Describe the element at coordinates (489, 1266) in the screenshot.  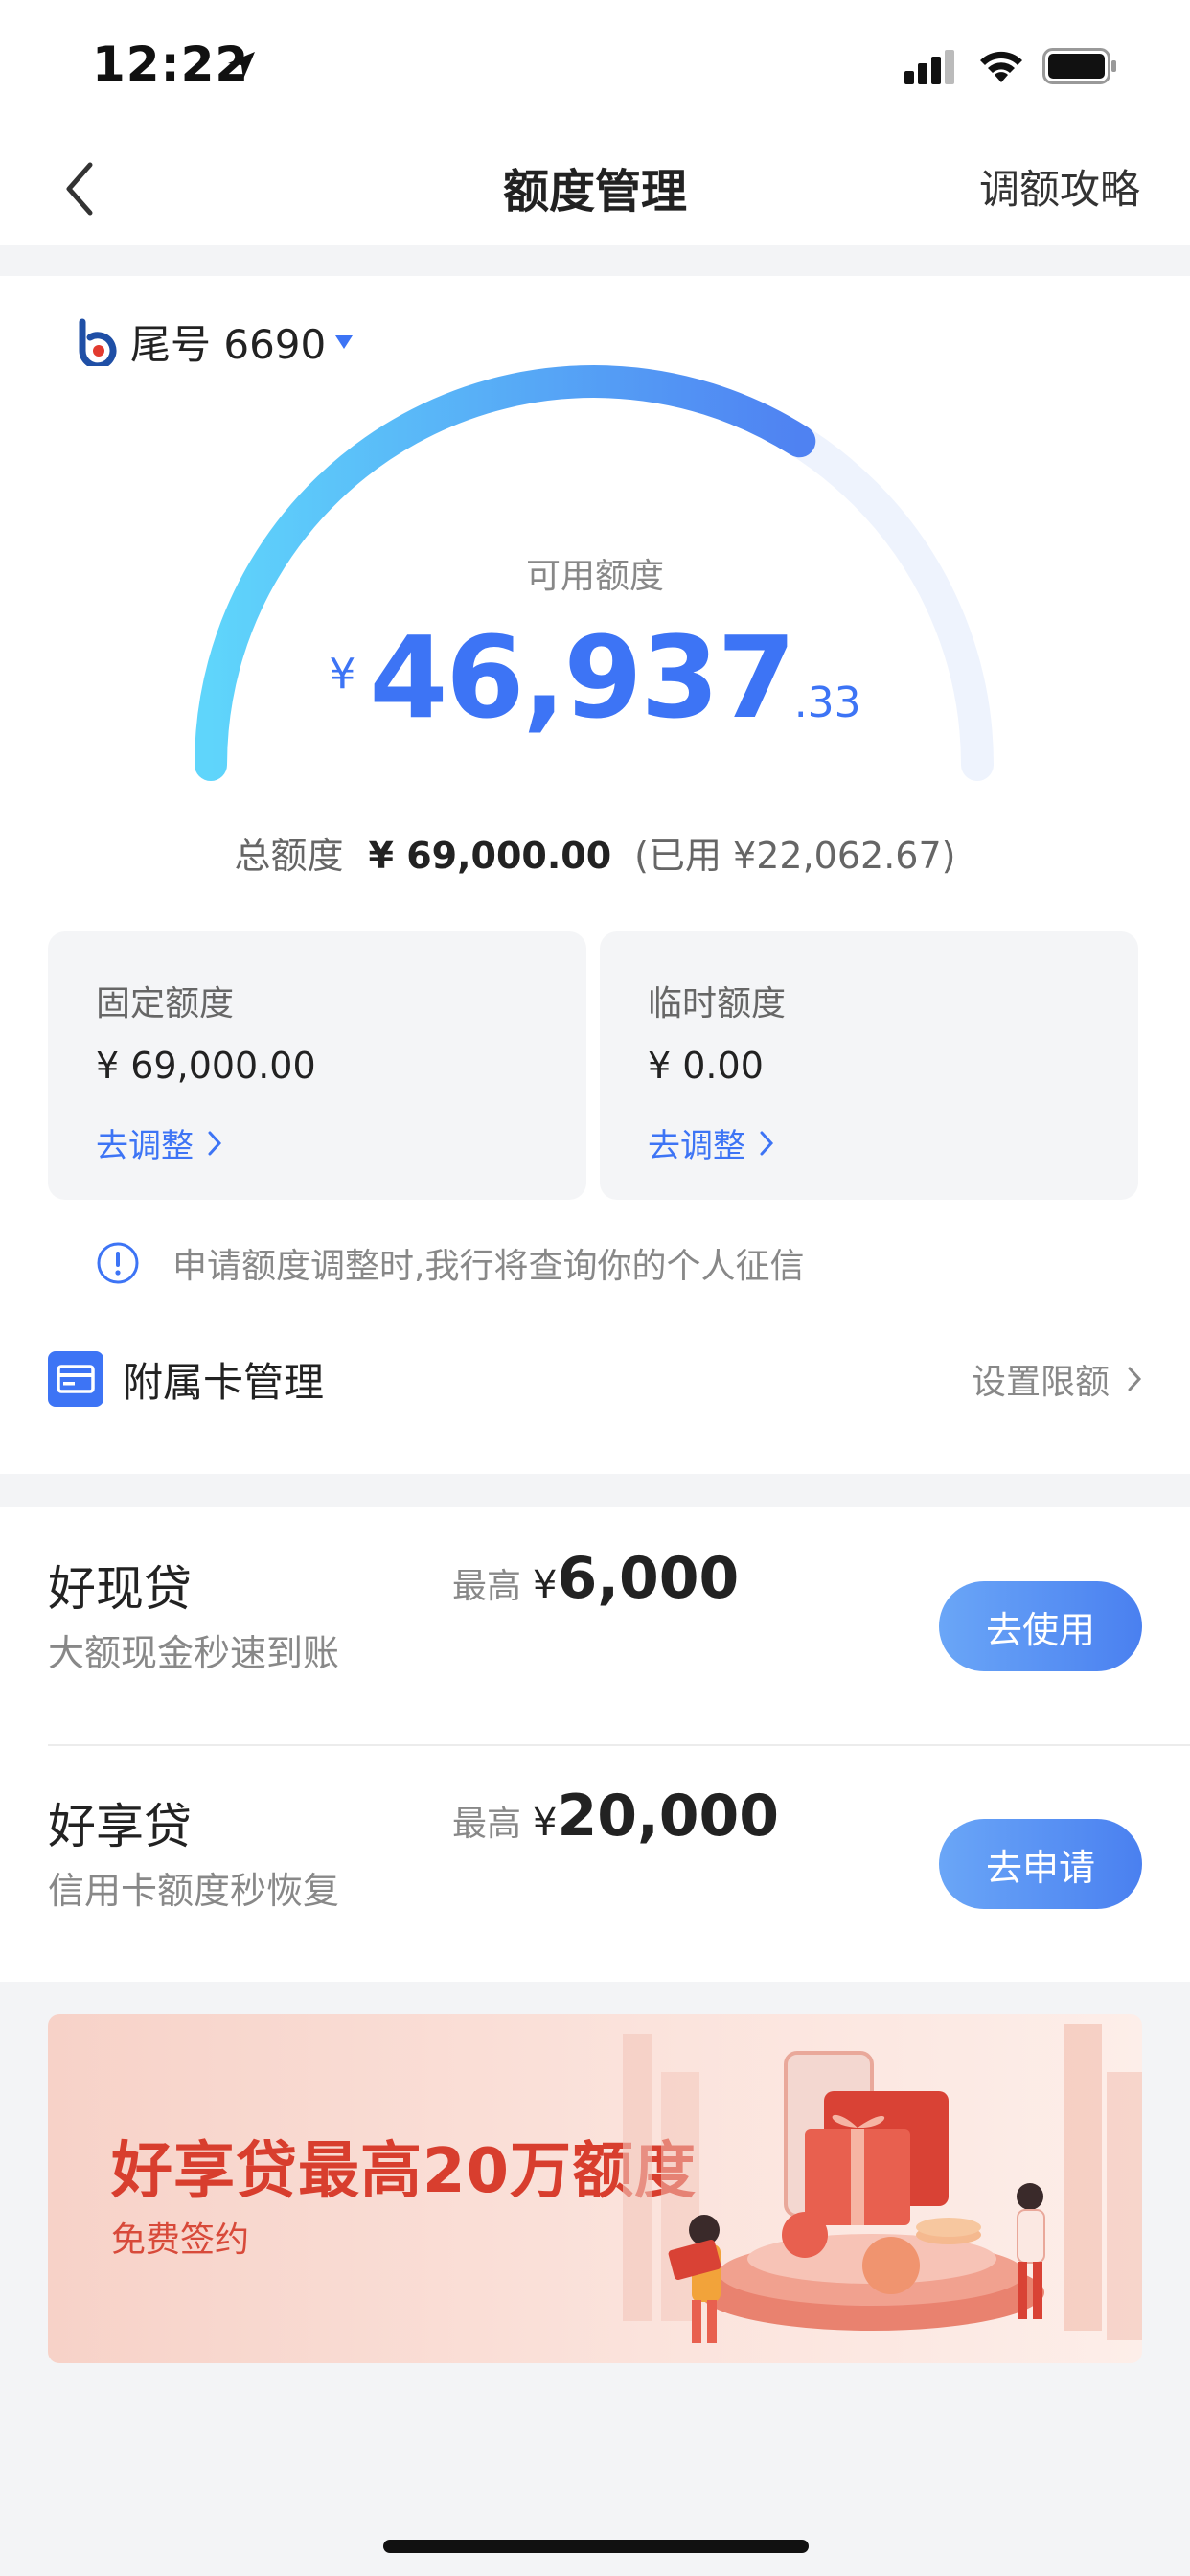
I see `notice-text: 申请额度调整时,我行将查询你的个人征信` at that location.